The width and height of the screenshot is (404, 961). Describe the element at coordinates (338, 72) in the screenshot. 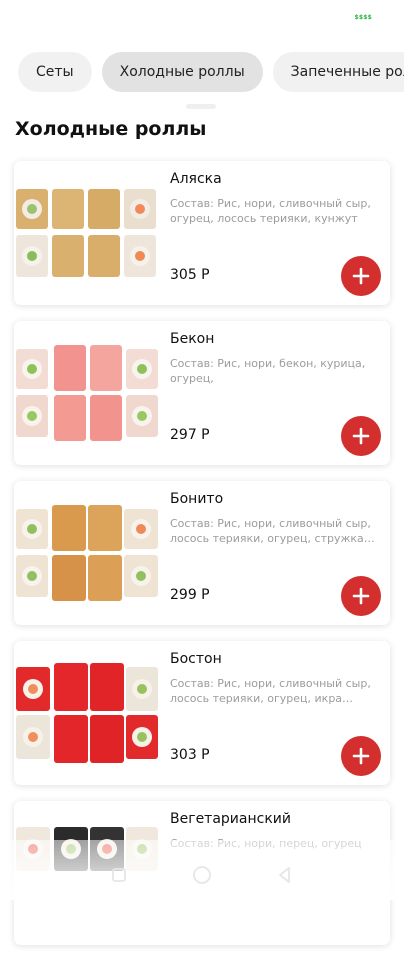

I see `tab-baked-rolls: Запеченные роллы` at that location.